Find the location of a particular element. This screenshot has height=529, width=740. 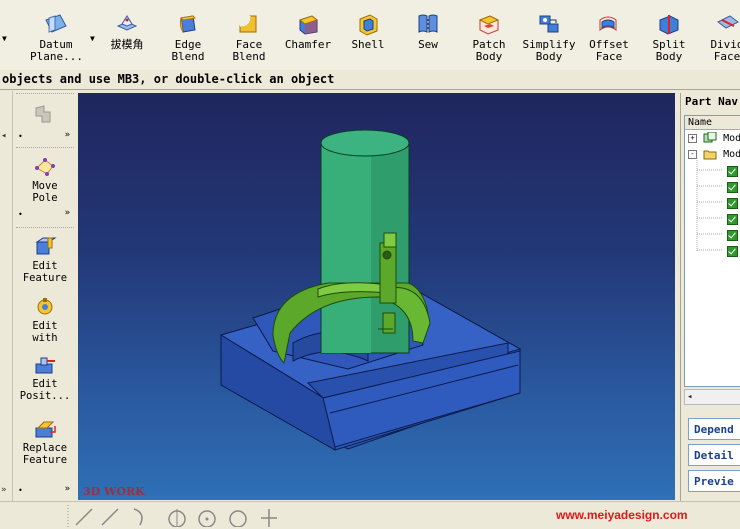

left-grip-bar: ◂ » is located at coordinates (6, 296).